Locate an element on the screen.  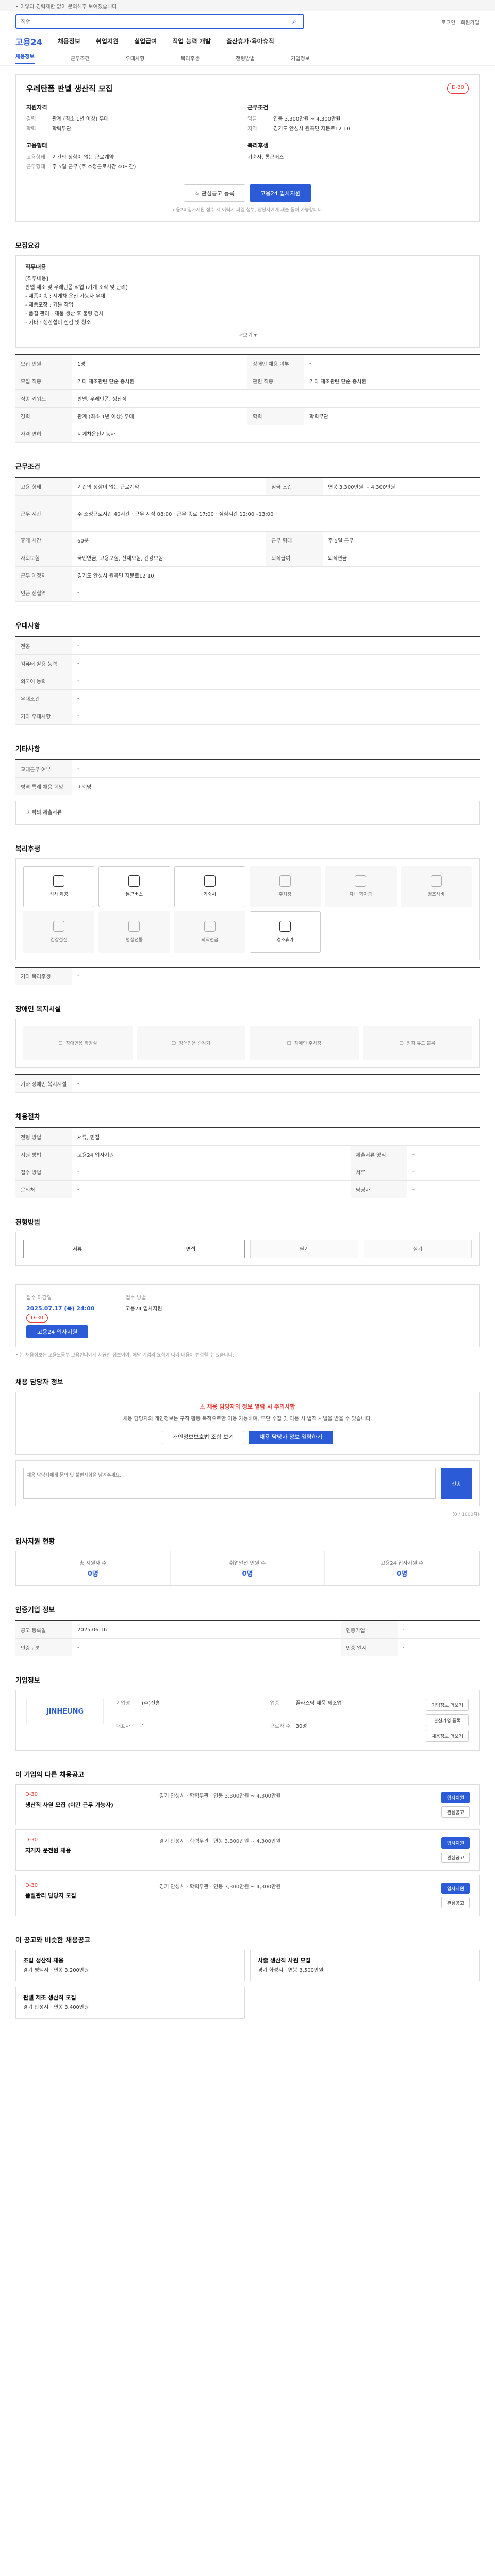
table-row: 기타 장애인 복지시설 - is located at coordinates (247, 1083).